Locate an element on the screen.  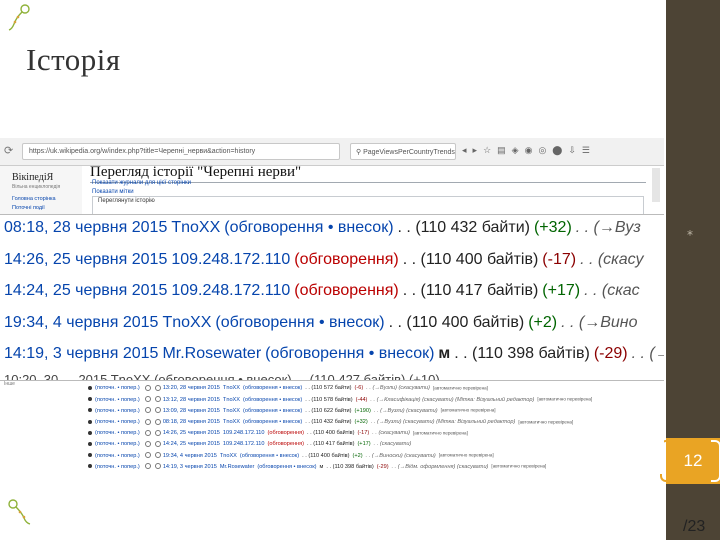
bookmark-star-icon: ☆ is located at coordinates (490, 150).